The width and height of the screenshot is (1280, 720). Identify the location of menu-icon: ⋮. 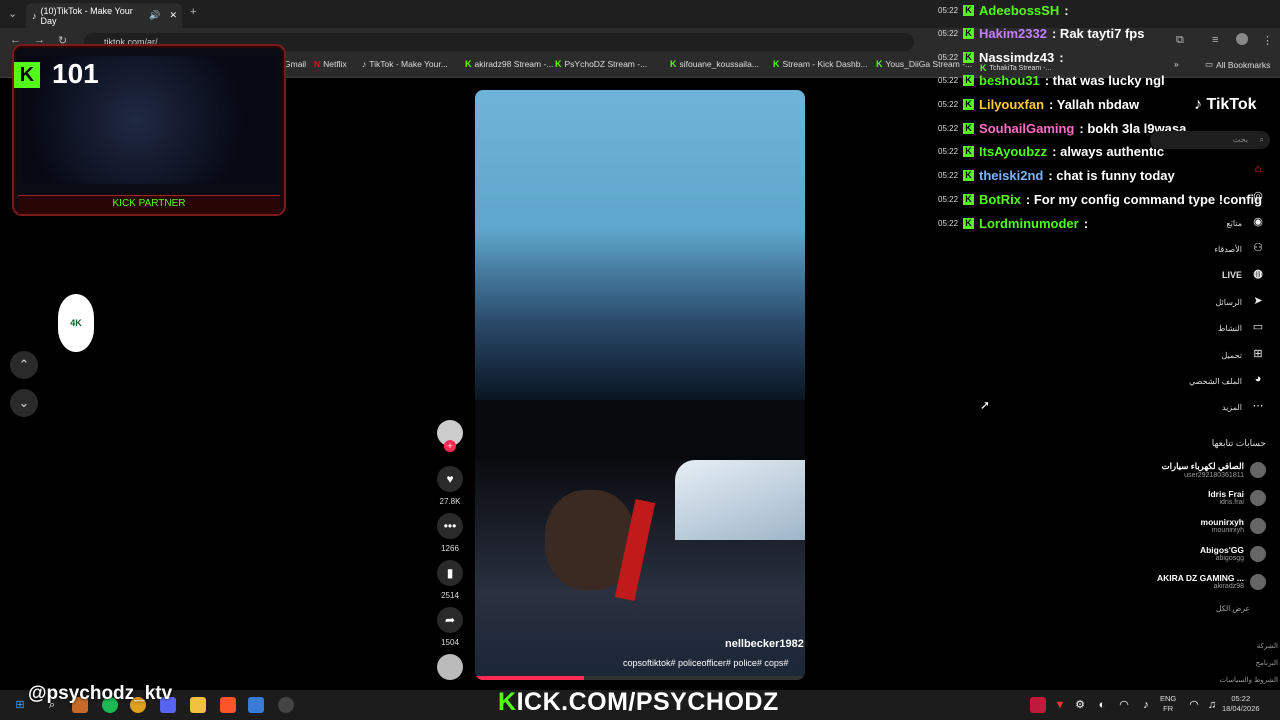
(1267, 40).